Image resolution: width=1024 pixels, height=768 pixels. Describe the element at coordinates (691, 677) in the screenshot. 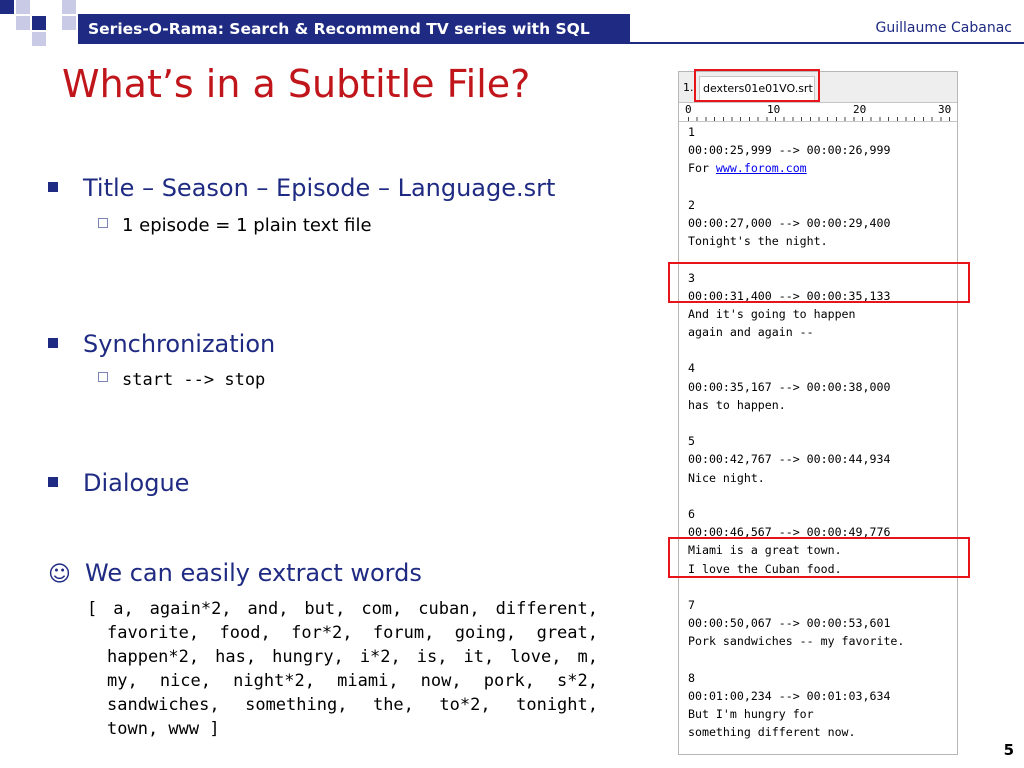

I see `srt-line-text: 8` at that location.